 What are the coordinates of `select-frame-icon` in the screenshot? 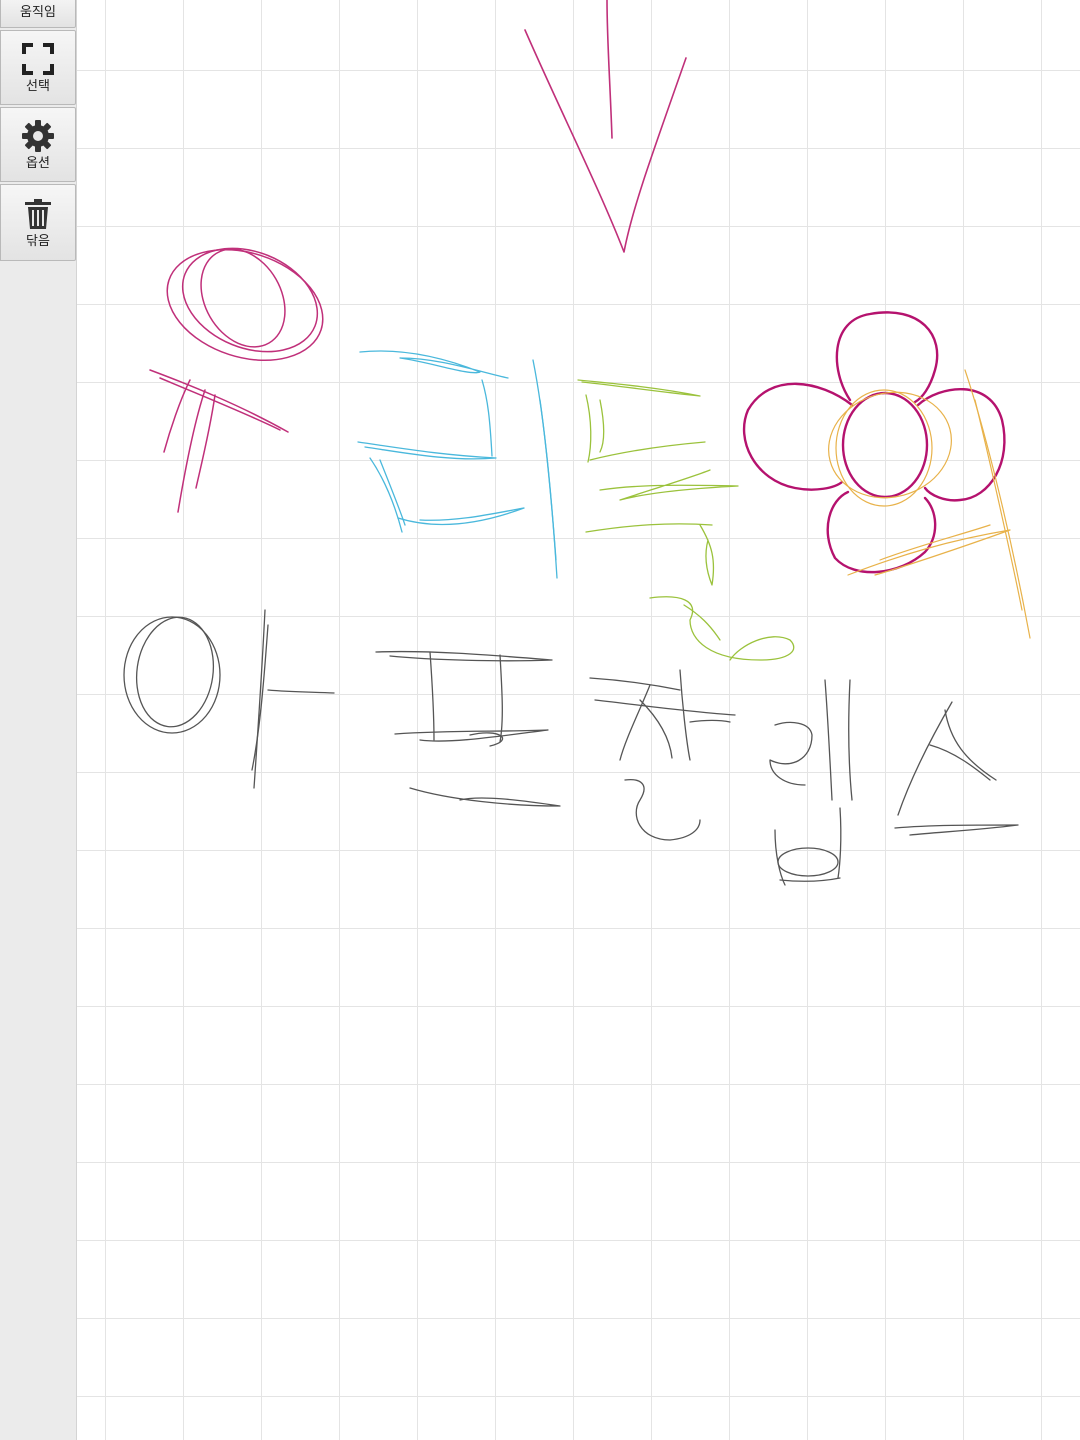 It's located at (38, 58).